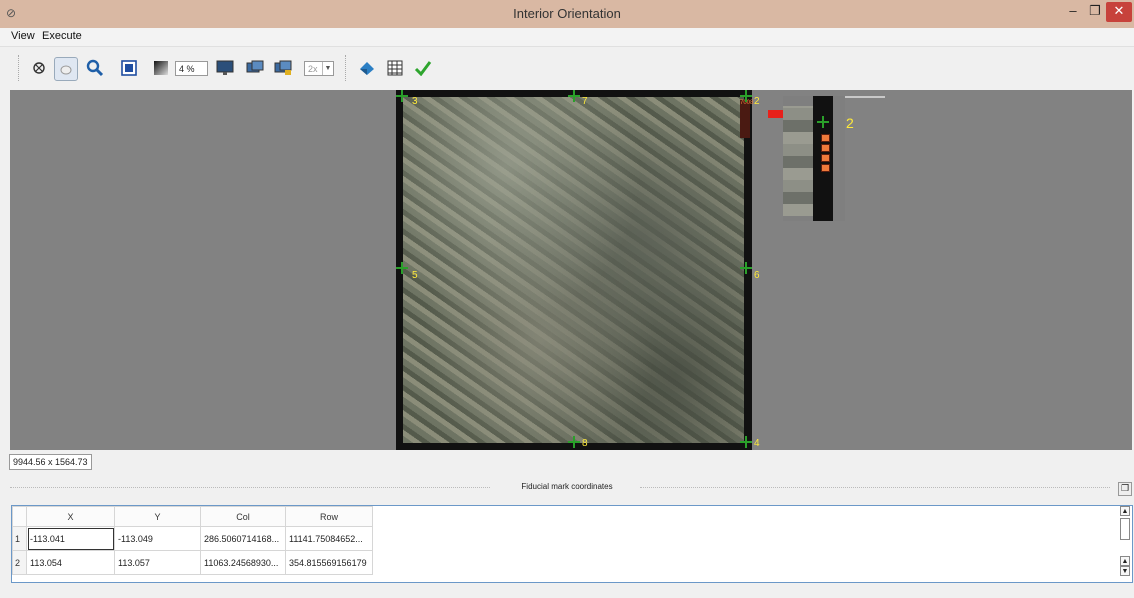  Describe the element at coordinates (19, 68) in the screenshot. I see `toolbar-grip` at that location.